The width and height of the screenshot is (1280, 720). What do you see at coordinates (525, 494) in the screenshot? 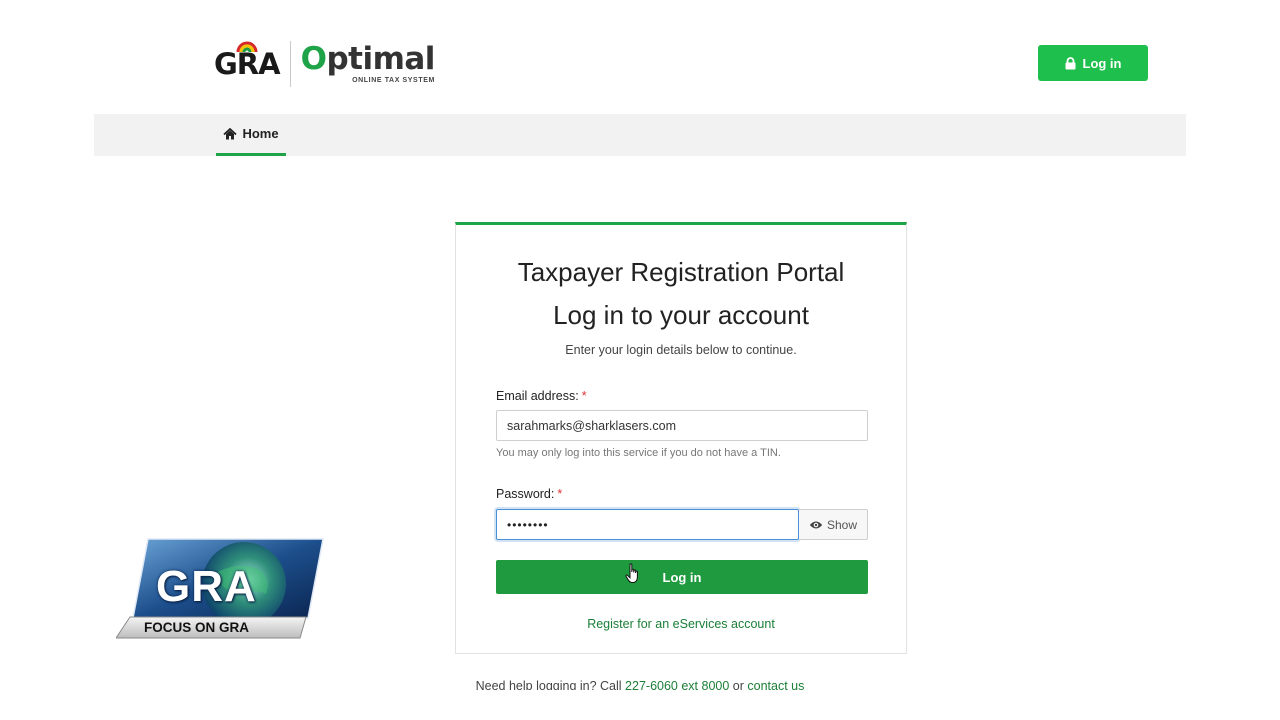
I see `password-label-text: Password:` at bounding box center [525, 494].